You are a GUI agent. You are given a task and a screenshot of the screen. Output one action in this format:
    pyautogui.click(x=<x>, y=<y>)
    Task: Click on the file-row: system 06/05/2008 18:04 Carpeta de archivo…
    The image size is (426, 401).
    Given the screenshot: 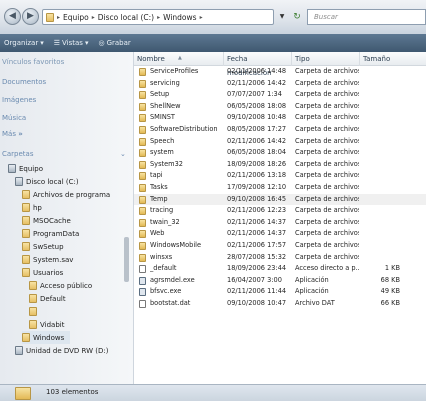 What is the action you would take?
    pyautogui.click(x=280, y=153)
    